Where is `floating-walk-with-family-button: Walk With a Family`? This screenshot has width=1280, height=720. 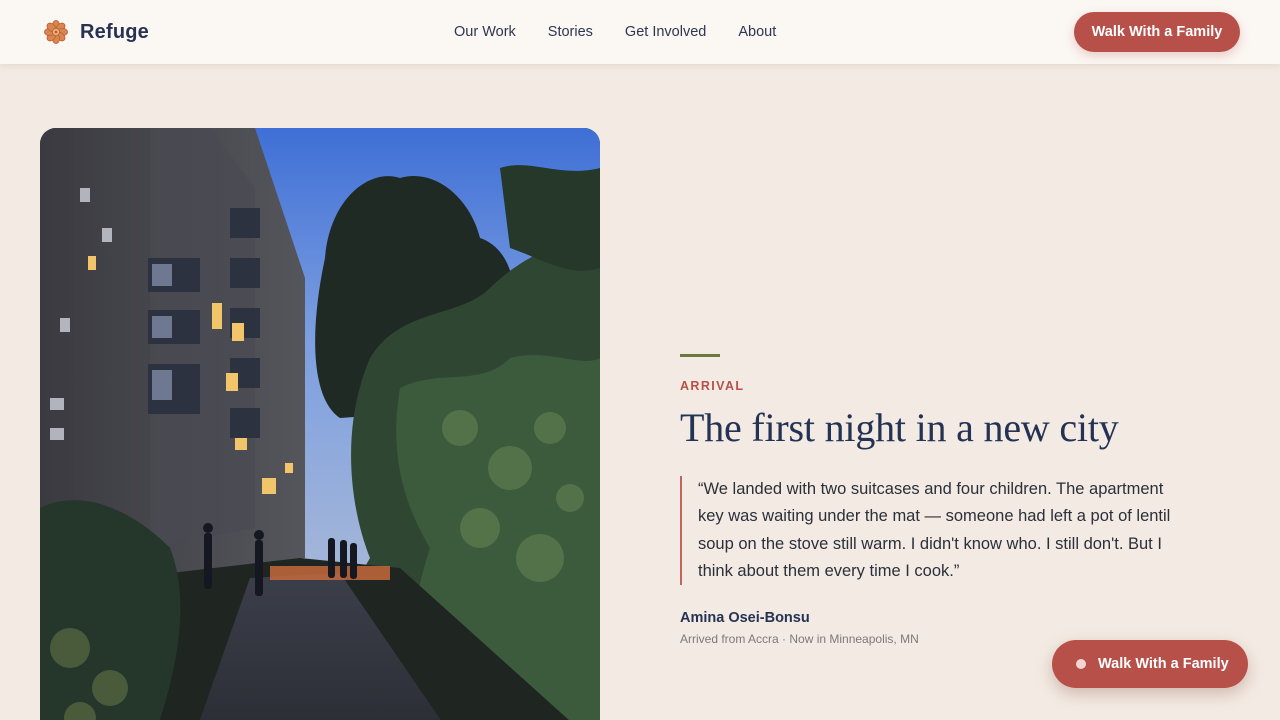 floating-walk-with-family-button: Walk With a Family is located at coordinates (1150, 664).